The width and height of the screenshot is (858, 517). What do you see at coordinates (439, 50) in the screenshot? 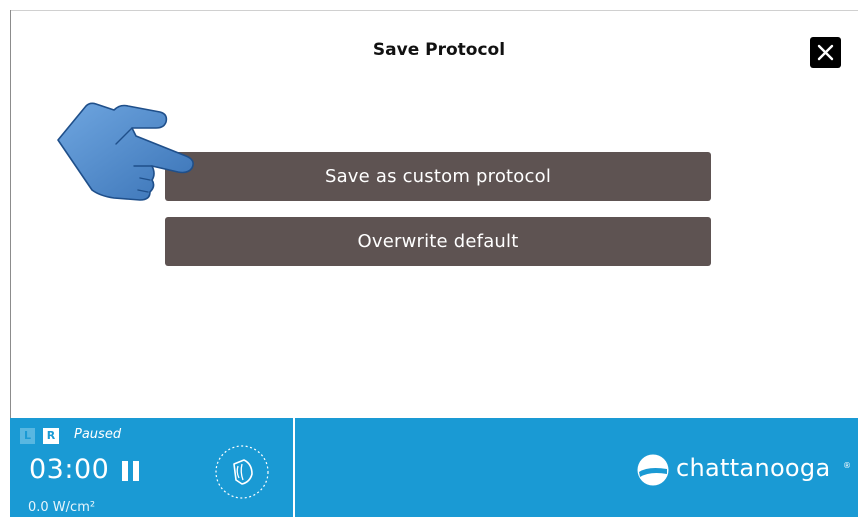
I see `dialog-title: Save Protocol` at bounding box center [439, 50].